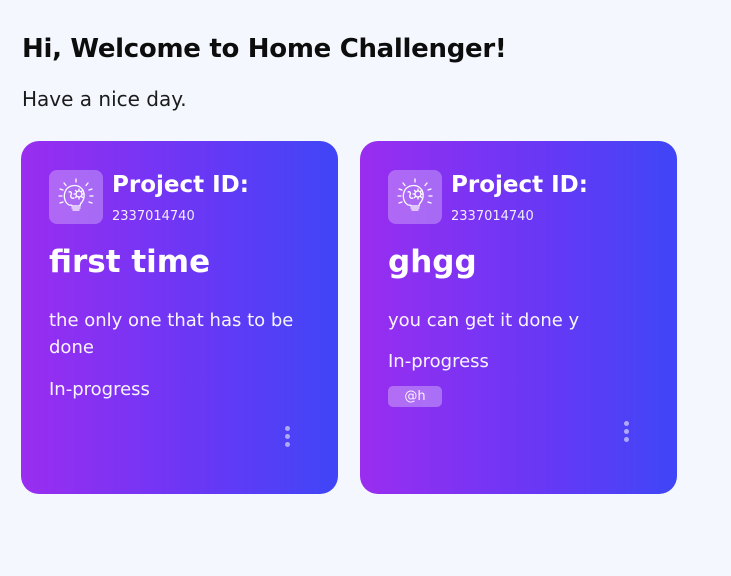 The width and height of the screenshot is (731, 576). Describe the element at coordinates (130, 262) in the screenshot. I see `project-title: first time` at that location.